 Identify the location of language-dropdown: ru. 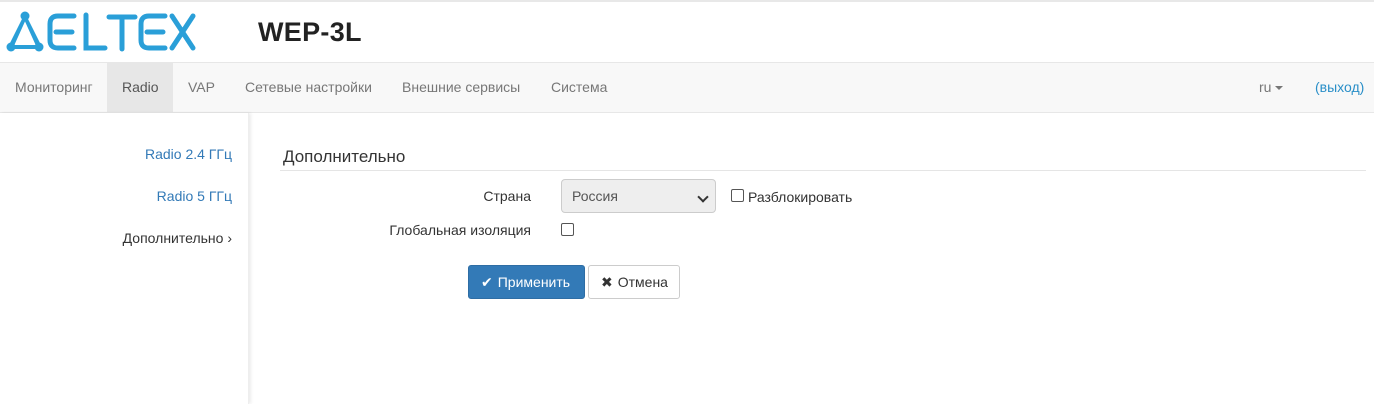
(1271, 87).